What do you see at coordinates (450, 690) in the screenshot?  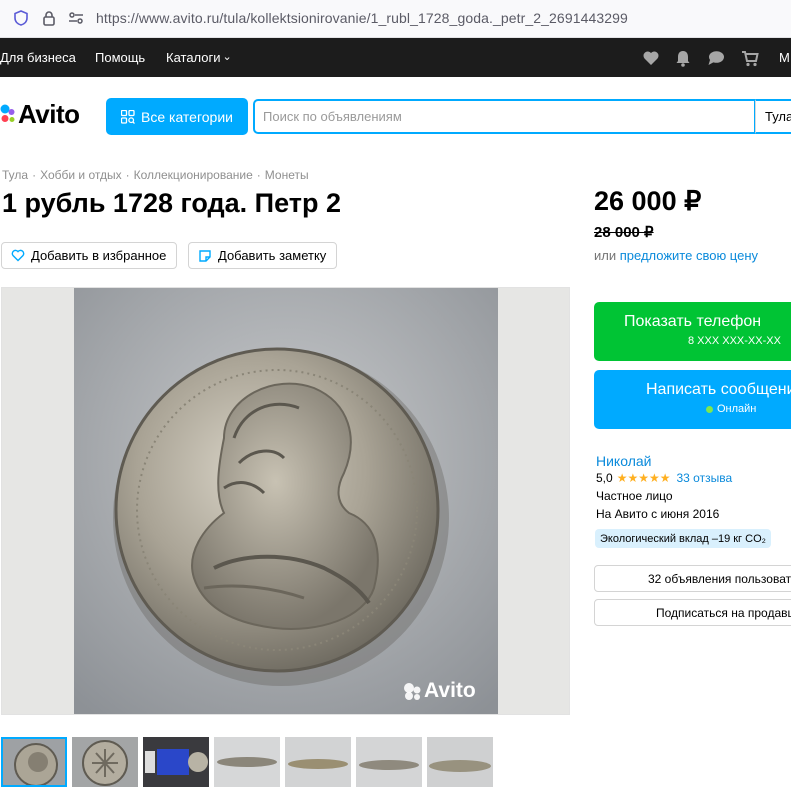 I see `watermark-text: Avito` at bounding box center [450, 690].